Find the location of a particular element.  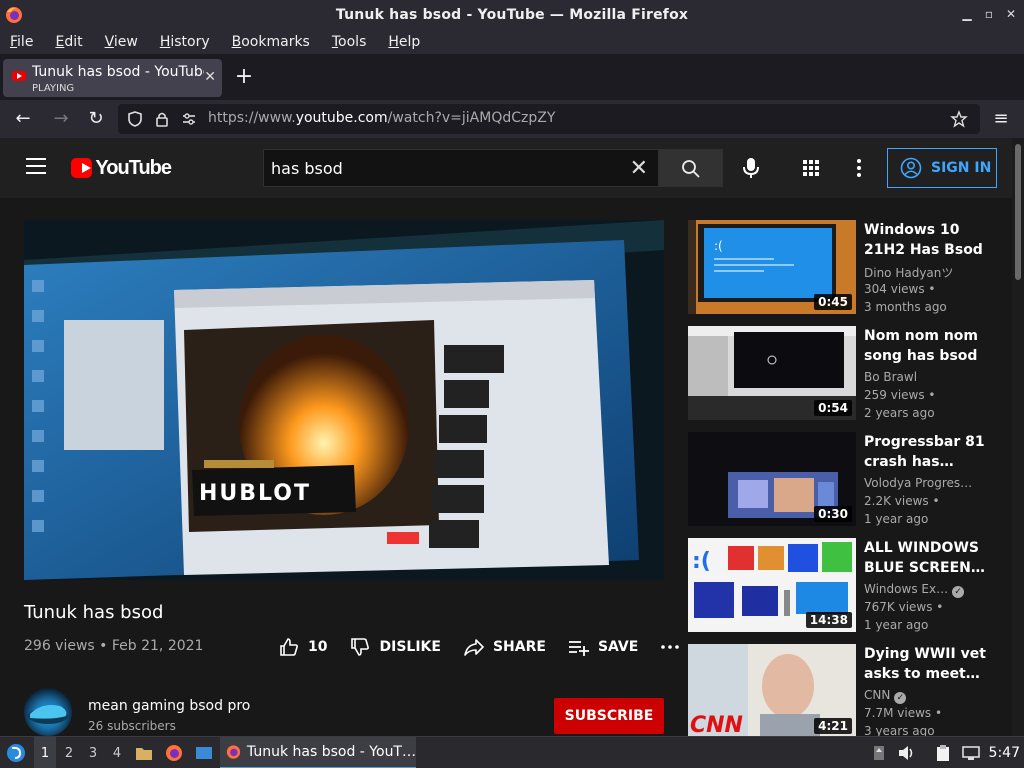

playlist-add-icon is located at coordinates (578, 648).